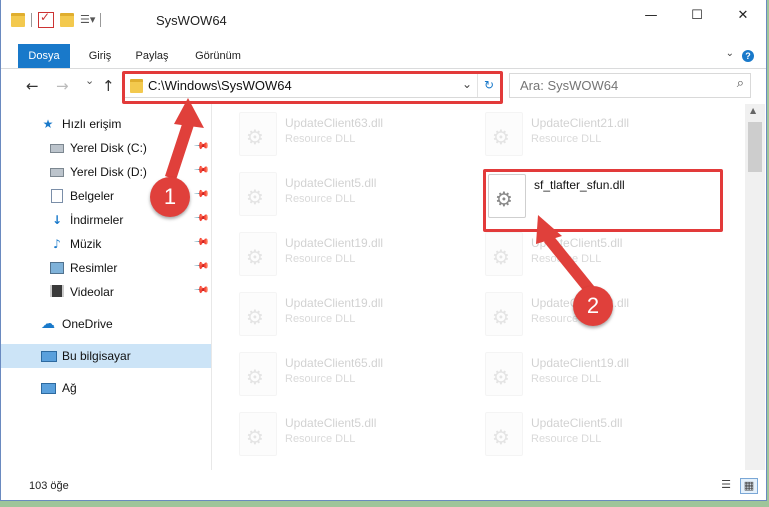  I want to click on new-folder-icon, so click(67, 20).